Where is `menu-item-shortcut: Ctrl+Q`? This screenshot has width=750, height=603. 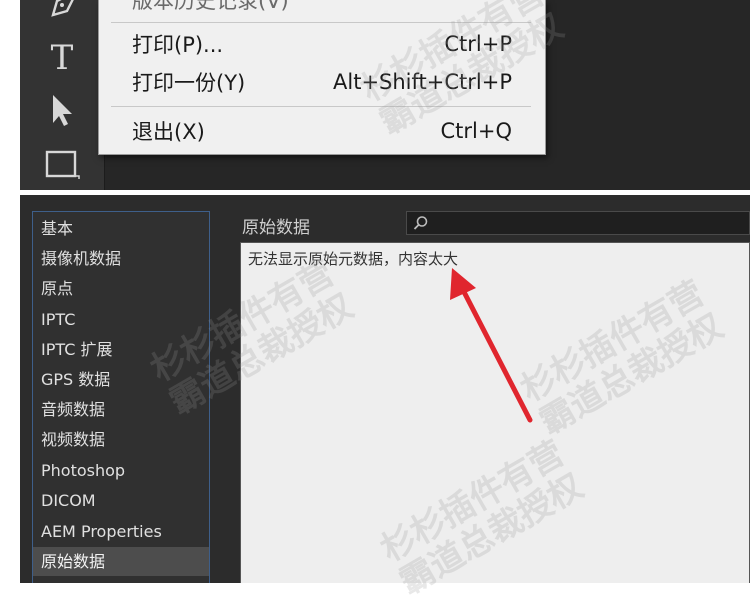 menu-item-shortcut: Ctrl+Q is located at coordinates (476, 131).